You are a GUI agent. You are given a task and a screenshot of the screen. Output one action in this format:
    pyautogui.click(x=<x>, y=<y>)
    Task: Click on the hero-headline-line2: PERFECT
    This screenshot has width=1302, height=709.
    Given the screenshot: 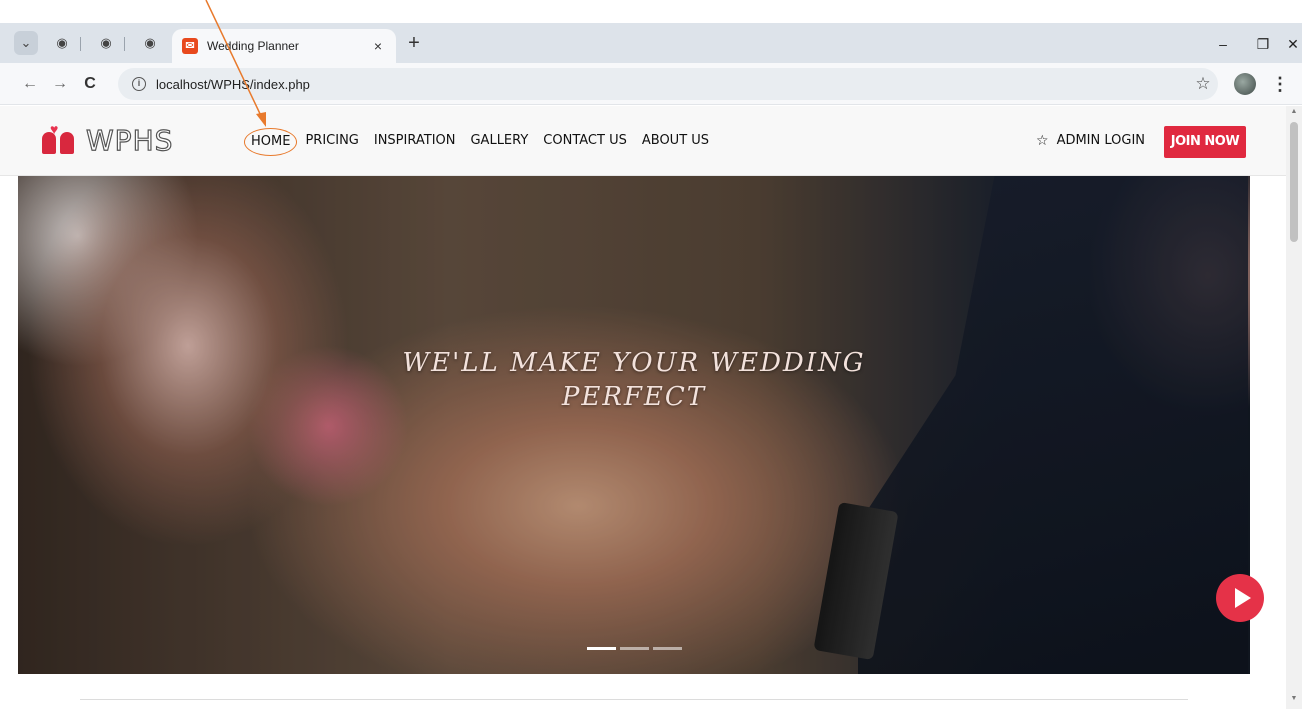 What is the action you would take?
    pyautogui.click(x=634, y=397)
    